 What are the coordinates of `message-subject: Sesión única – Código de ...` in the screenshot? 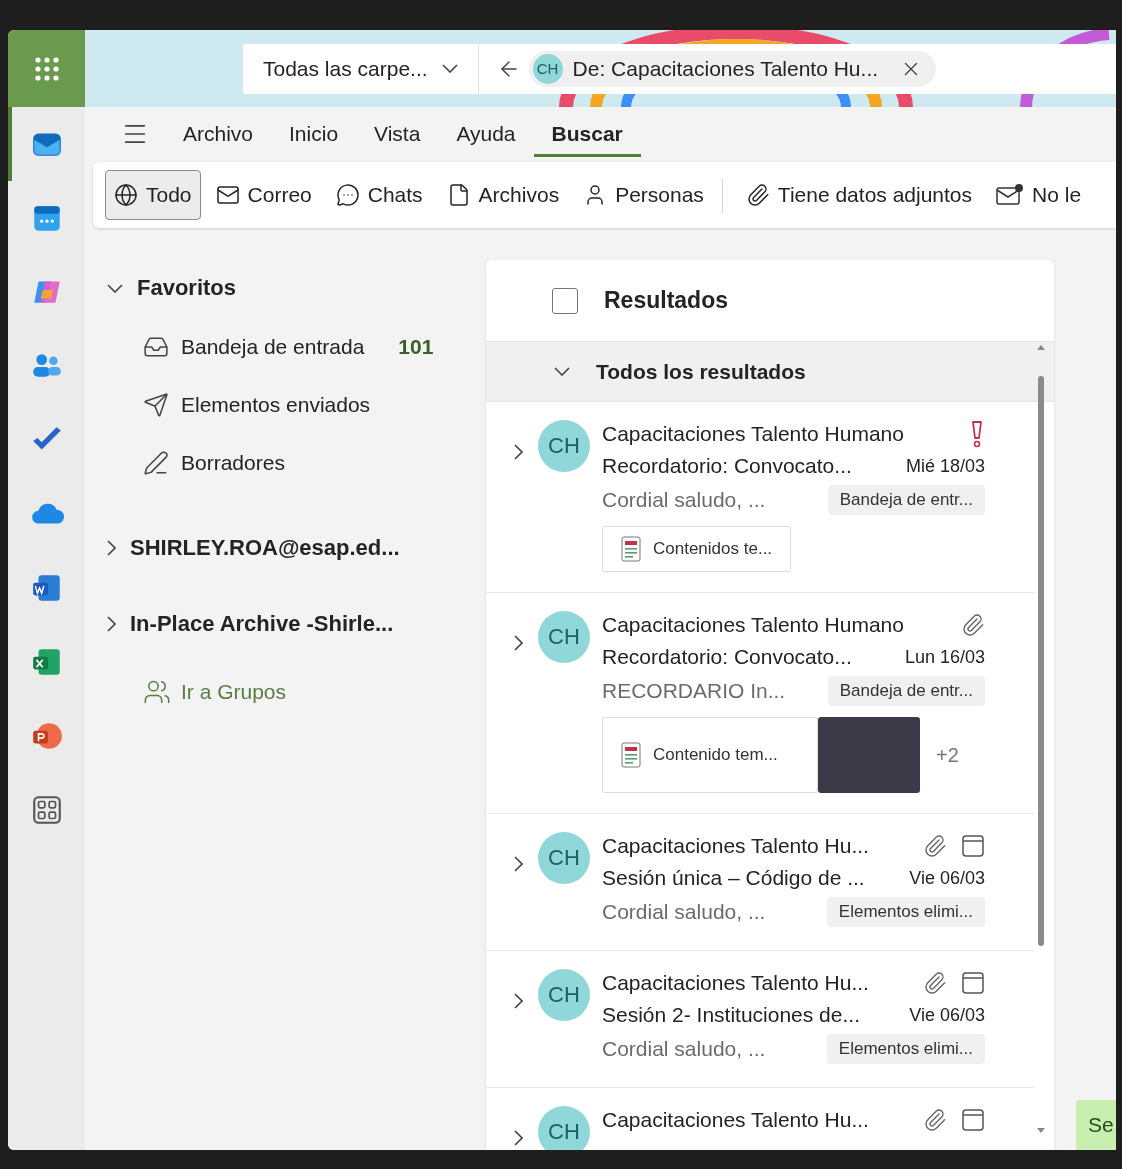 It's located at (733, 878).